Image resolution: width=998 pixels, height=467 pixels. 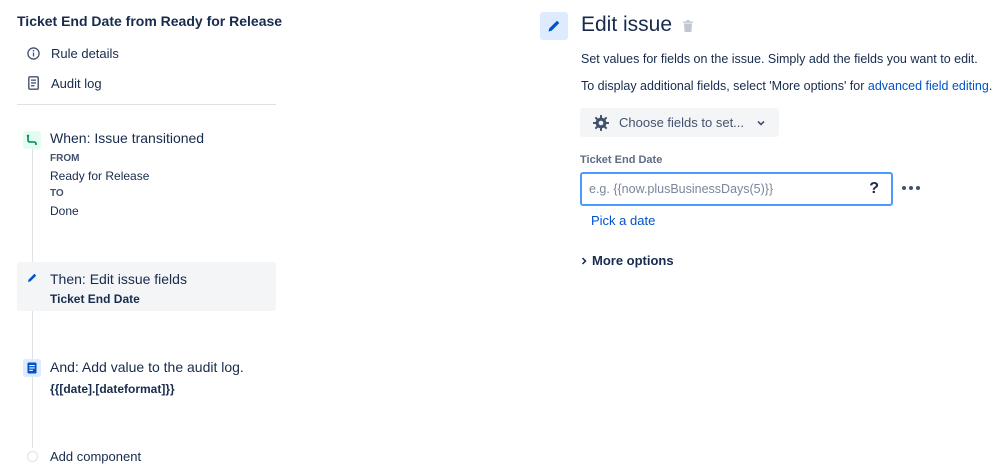 I want to click on advanced-field-editing-link: advanced field editing, so click(x=928, y=86).